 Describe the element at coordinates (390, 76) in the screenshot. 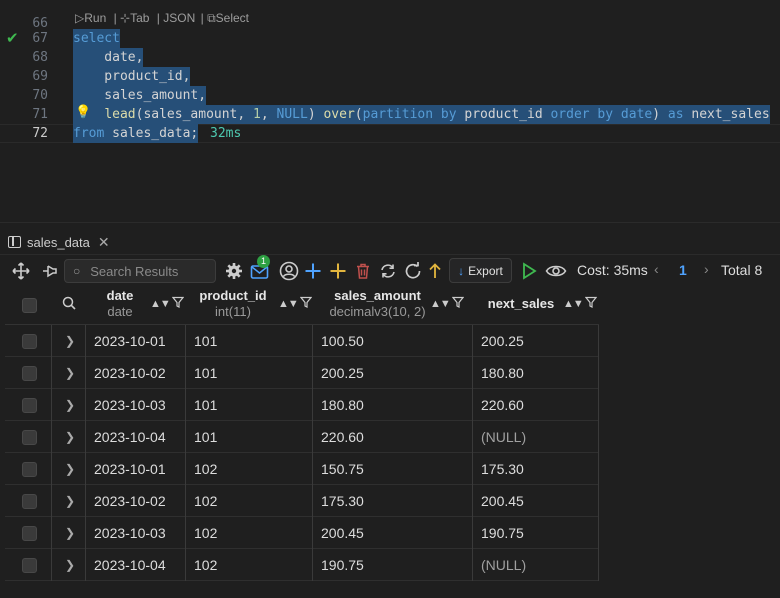

I see `code-line: 69 product_id,` at that location.